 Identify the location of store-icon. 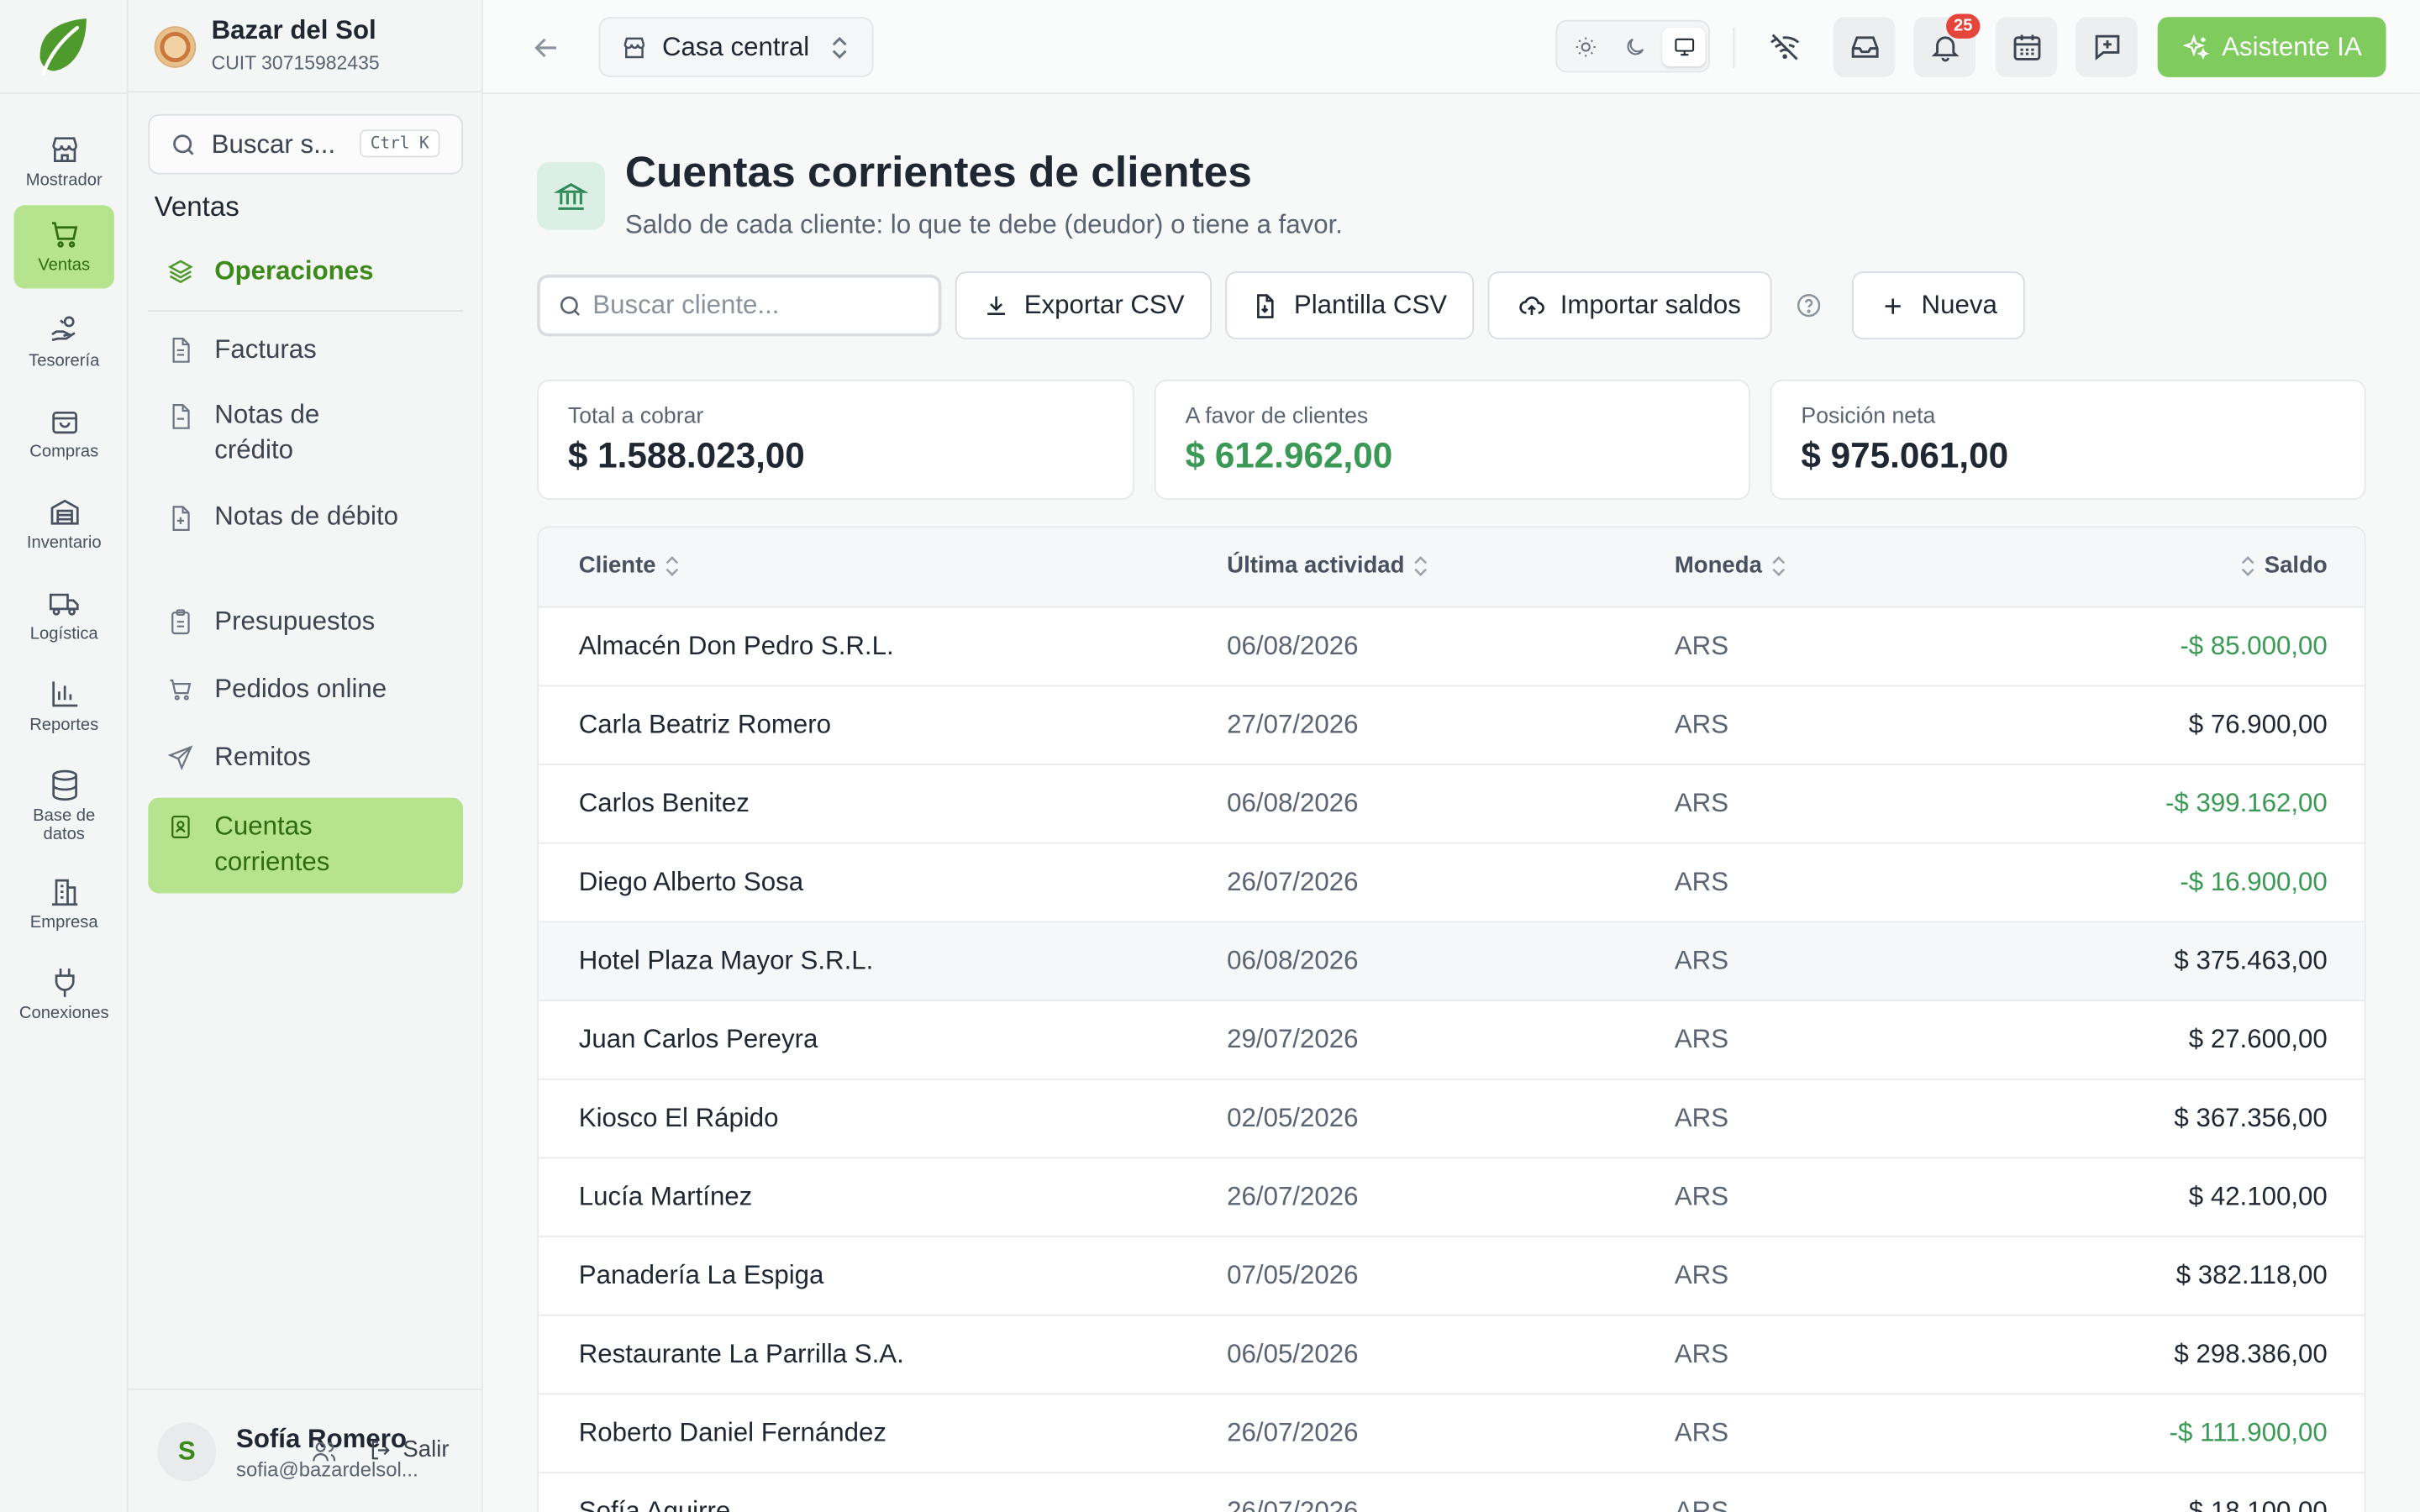
(634, 48).